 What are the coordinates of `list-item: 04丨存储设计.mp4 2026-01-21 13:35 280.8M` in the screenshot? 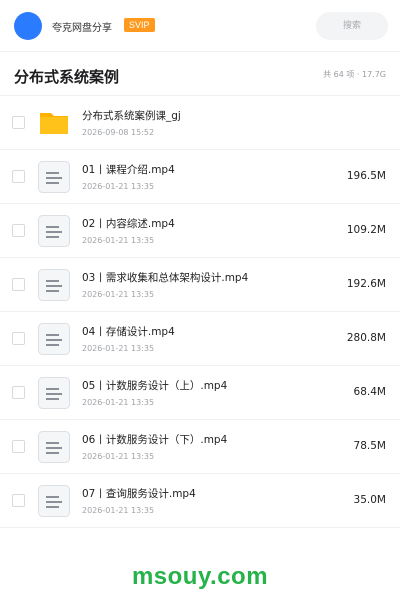 It's located at (200, 339).